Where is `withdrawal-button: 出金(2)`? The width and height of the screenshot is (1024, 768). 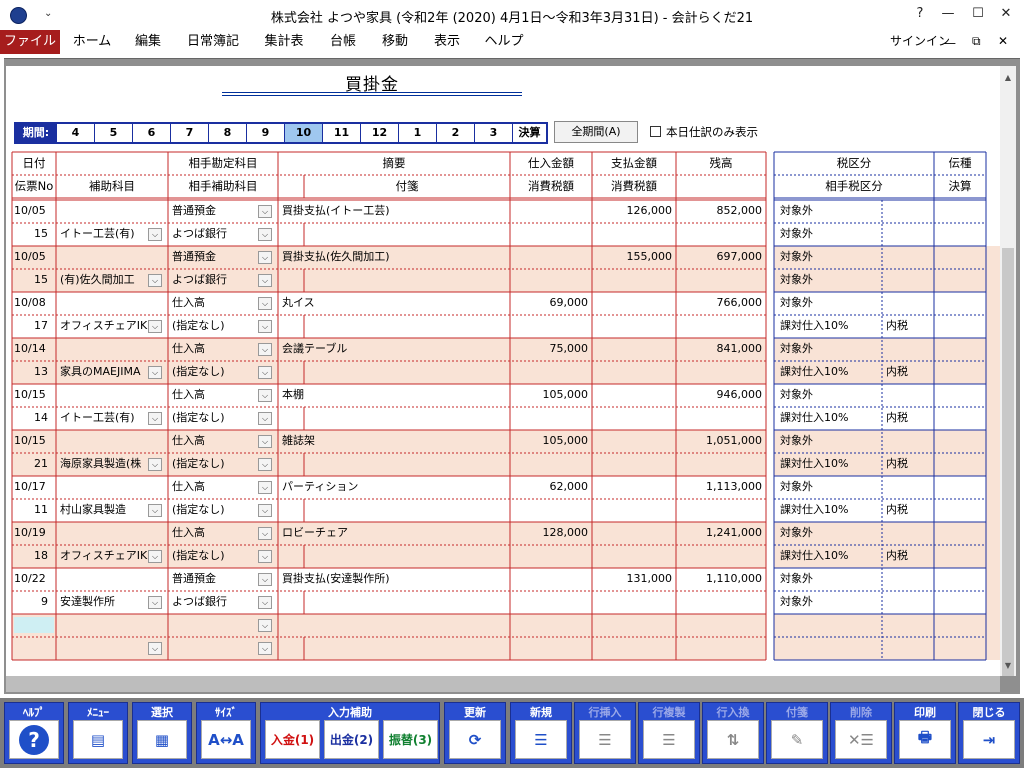 withdrawal-button: 出金(2) is located at coordinates (351, 739).